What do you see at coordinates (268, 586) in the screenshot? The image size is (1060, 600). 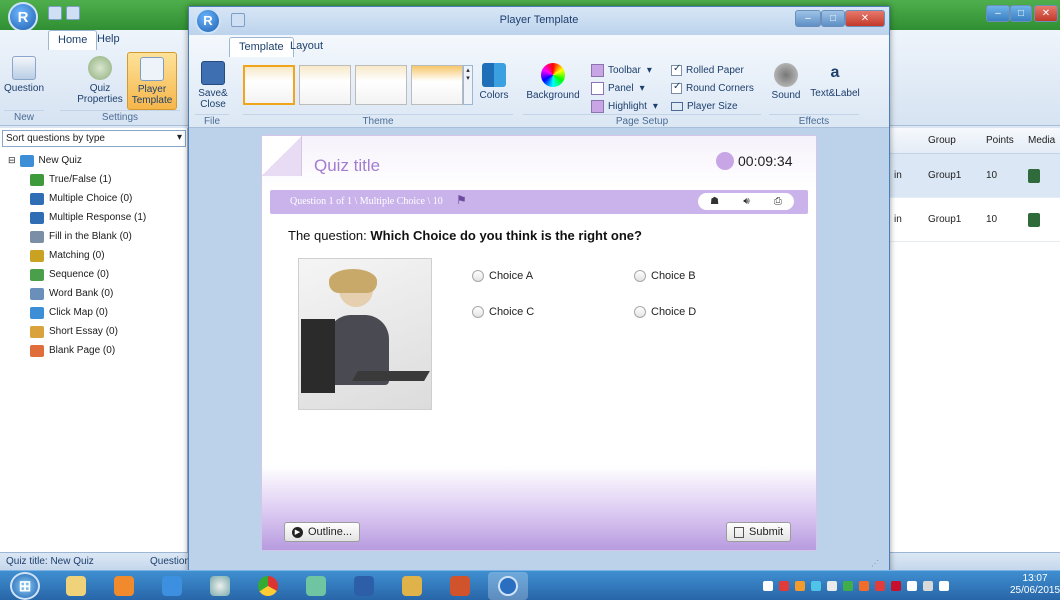 I see `chrome-taskbar-button` at bounding box center [268, 586].